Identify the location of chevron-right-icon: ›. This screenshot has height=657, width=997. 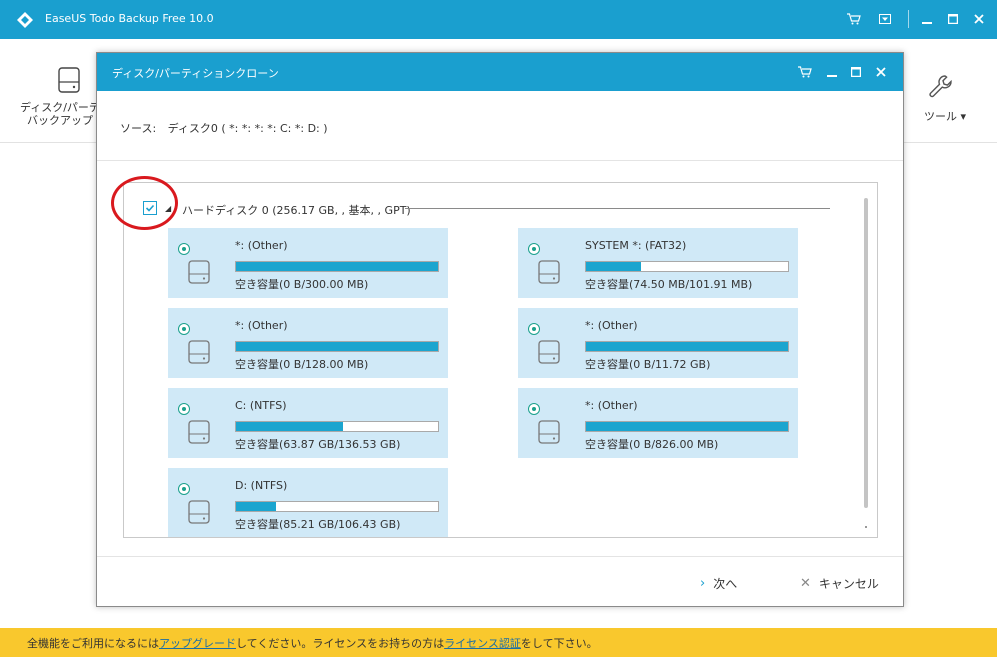
(703, 583).